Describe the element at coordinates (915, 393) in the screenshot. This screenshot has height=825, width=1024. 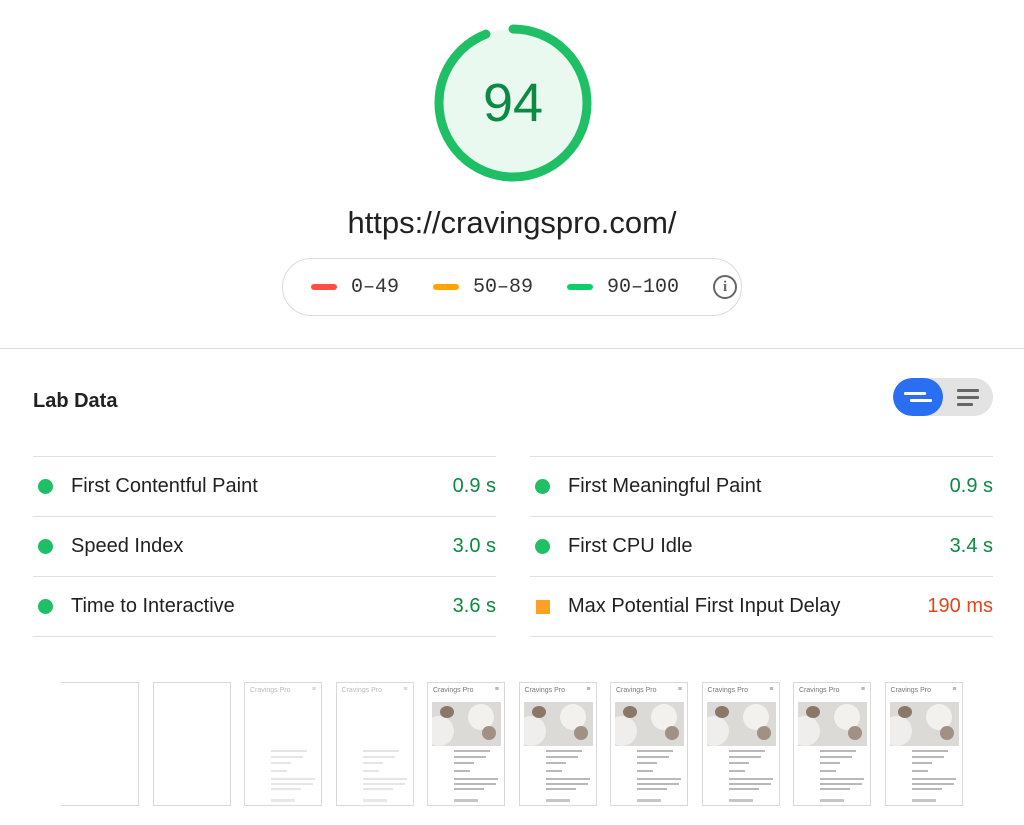
I see `summary-lines-icon` at that location.